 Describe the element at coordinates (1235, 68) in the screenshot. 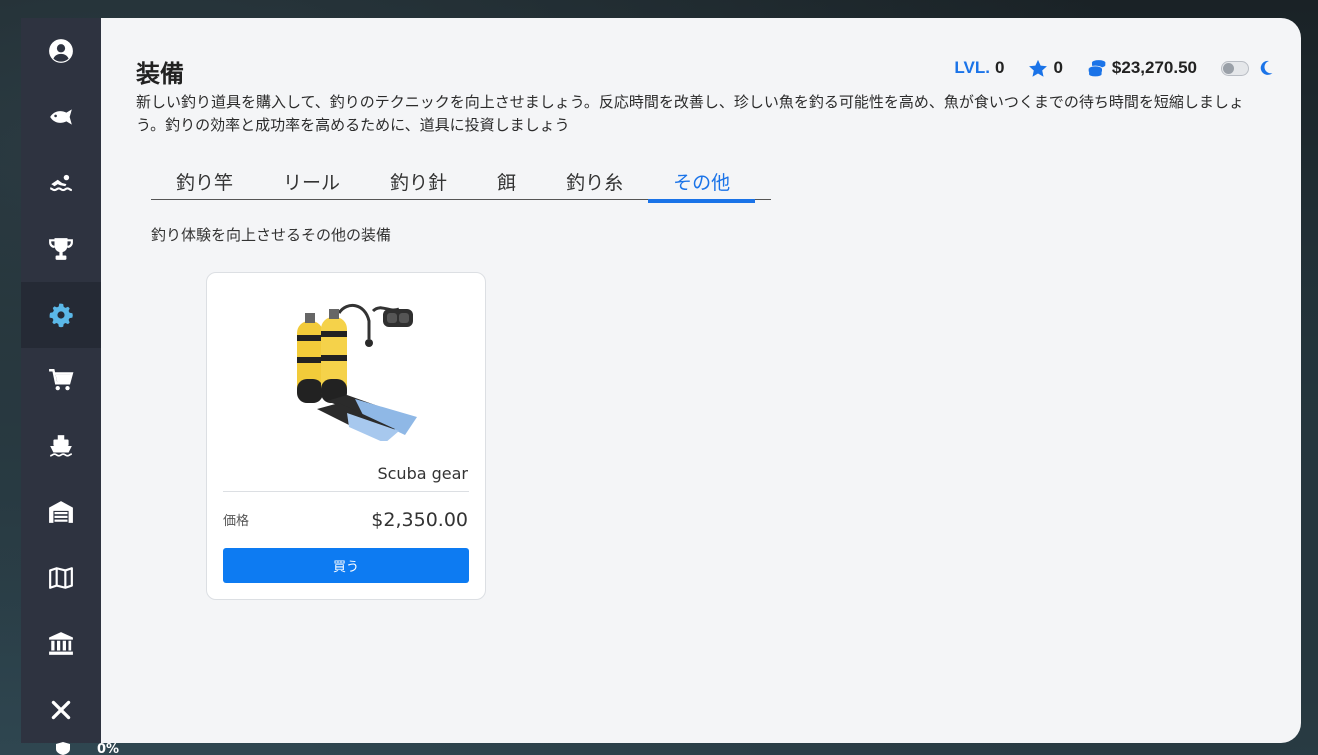

I see `theme-toggle` at that location.